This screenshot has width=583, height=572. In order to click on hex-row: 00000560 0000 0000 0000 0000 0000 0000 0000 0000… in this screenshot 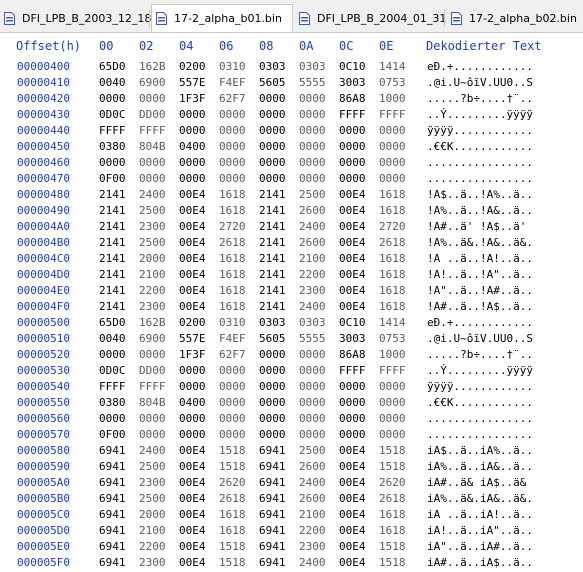, I will do `click(291, 418)`.